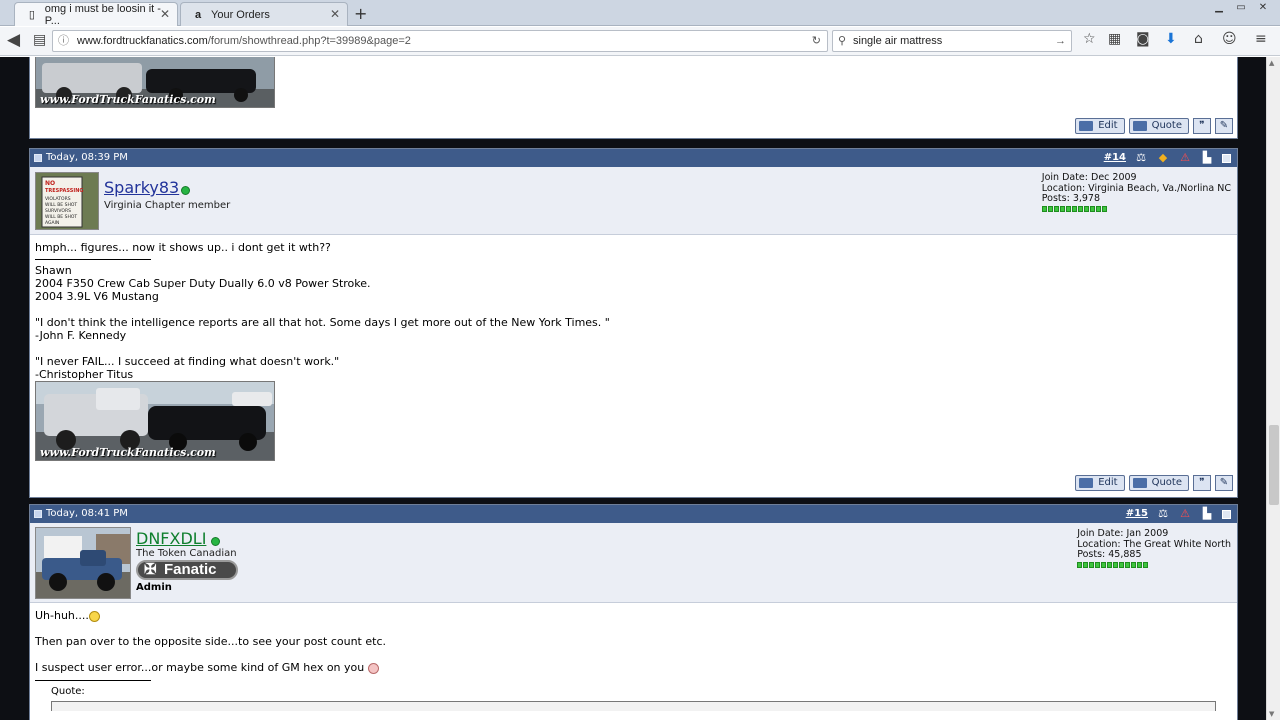  What do you see at coordinates (1115, 158) in the screenshot?
I see `post-number-link: #14` at bounding box center [1115, 158].